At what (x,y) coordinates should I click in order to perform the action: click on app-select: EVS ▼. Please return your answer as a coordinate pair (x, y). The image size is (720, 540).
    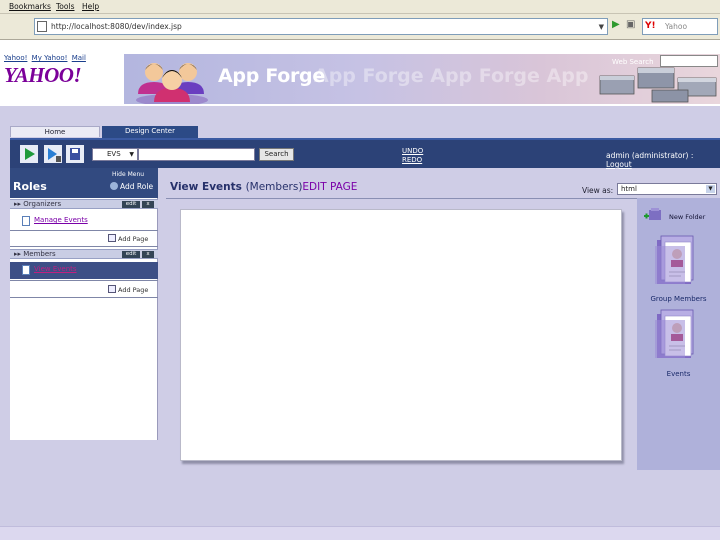
    Looking at the image, I should click on (115, 154).